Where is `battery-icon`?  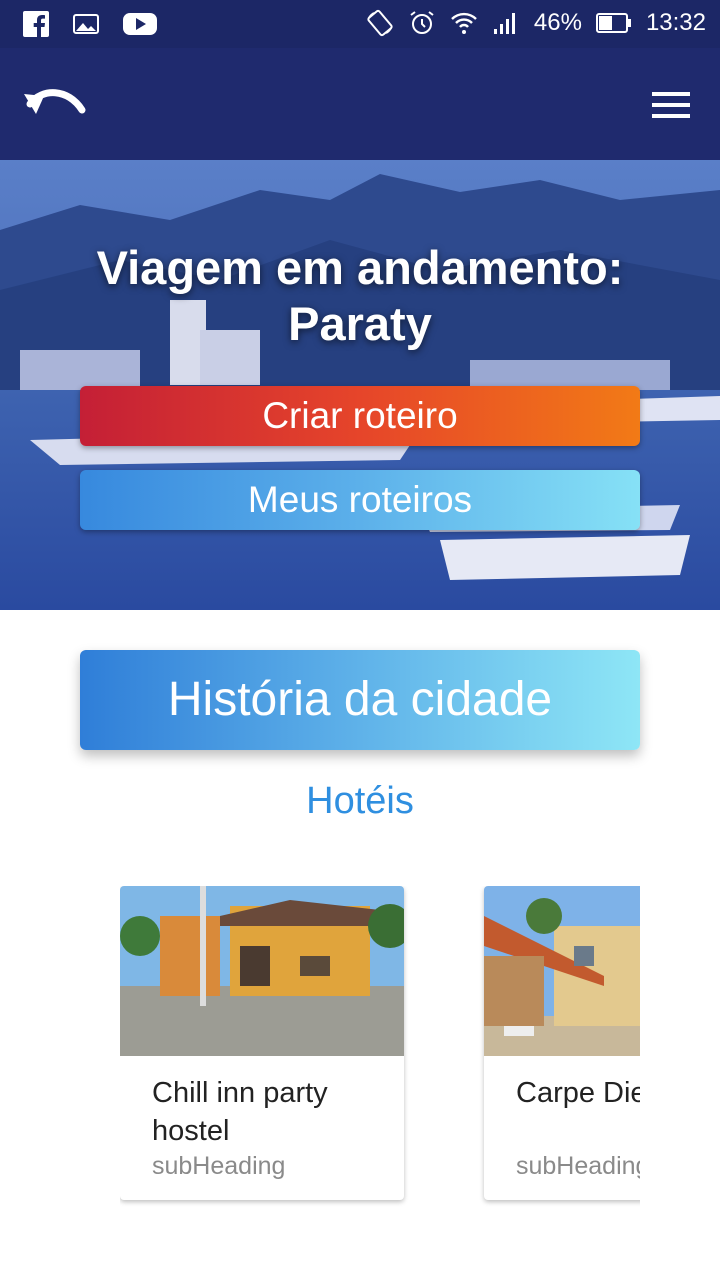
battery-icon is located at coordinates (613, 23).